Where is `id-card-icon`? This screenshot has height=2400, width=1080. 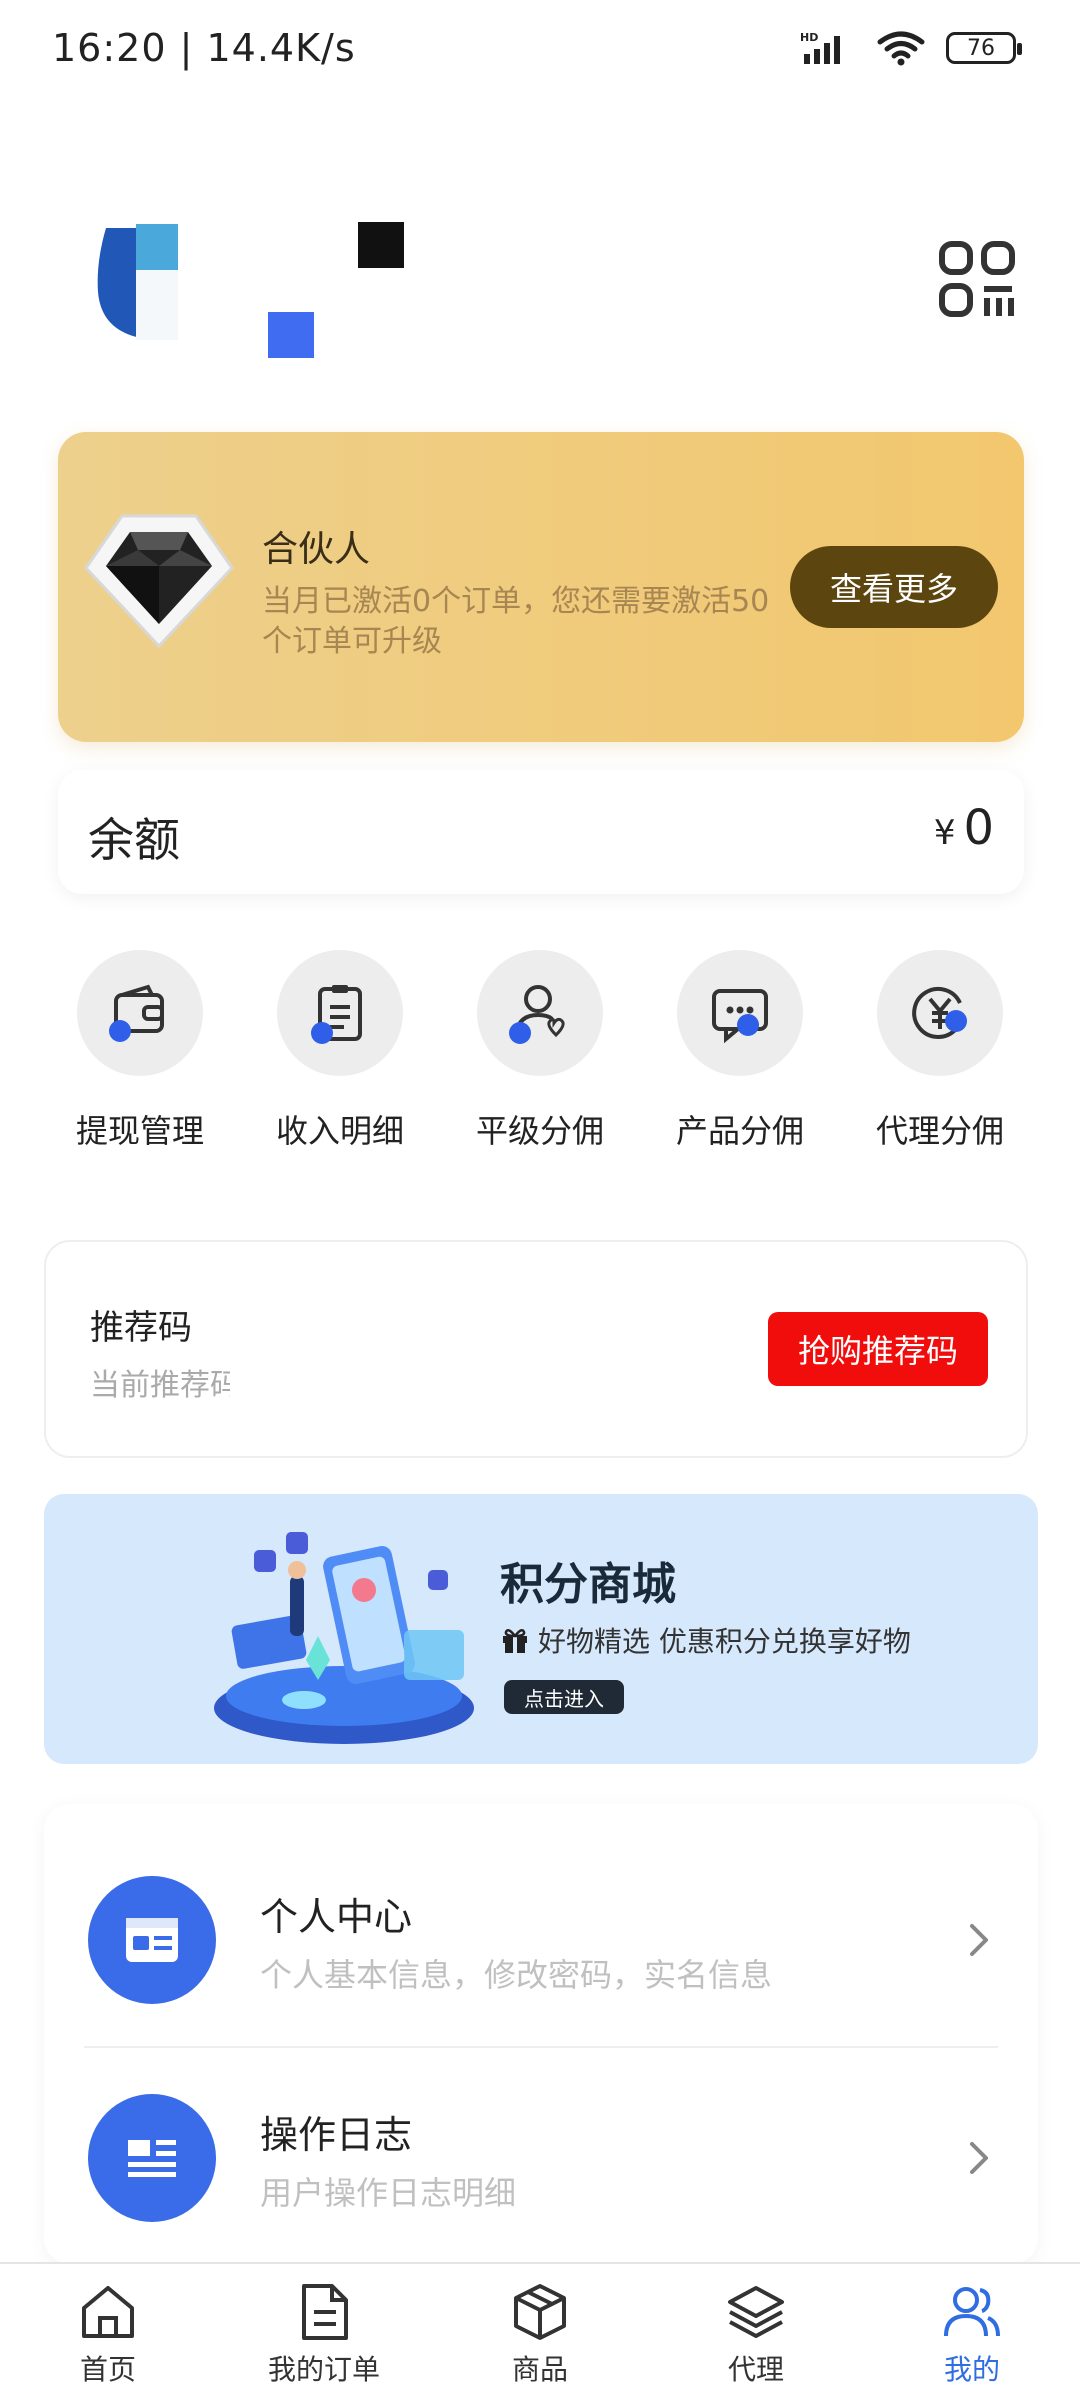 id-card-icon is located at coordinates (152, 1940).